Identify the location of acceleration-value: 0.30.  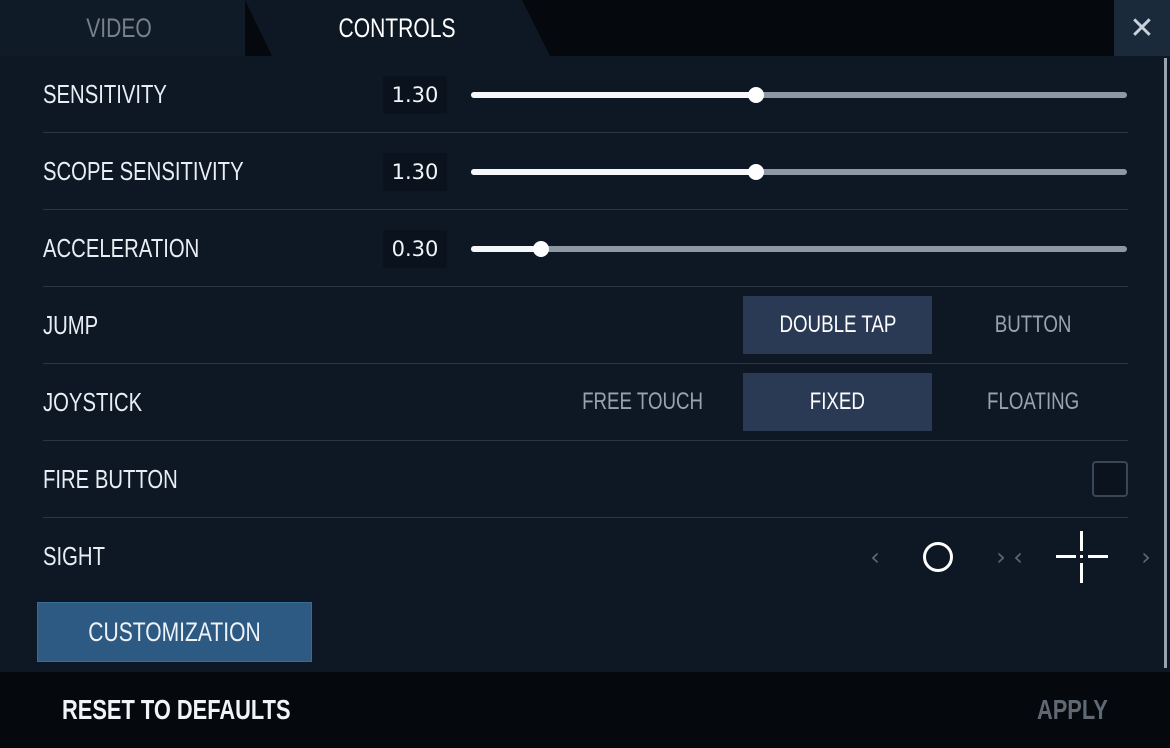
(415, 249).